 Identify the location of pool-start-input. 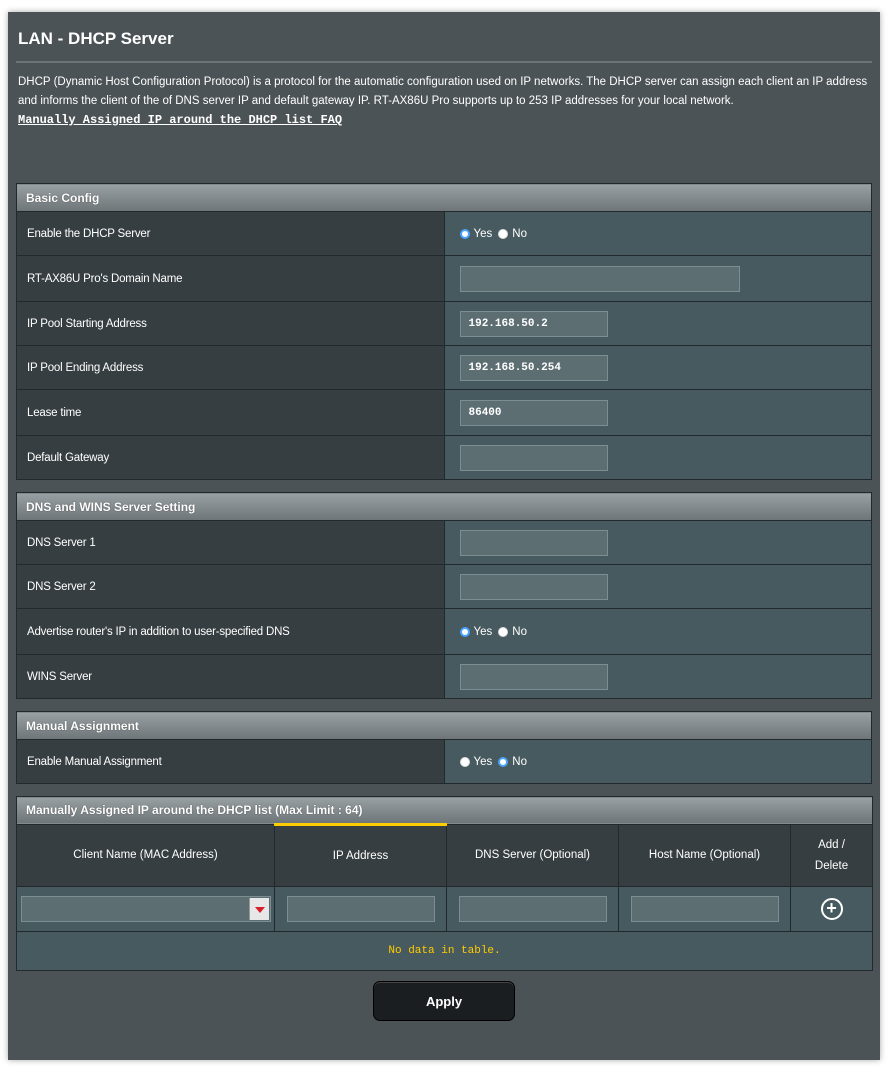
(533, 323).